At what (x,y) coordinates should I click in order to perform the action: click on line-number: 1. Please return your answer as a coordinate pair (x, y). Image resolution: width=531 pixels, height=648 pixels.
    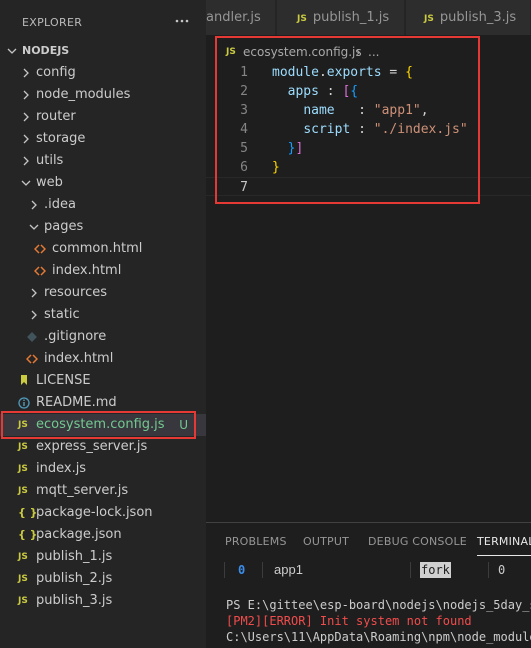
    Looking at the image, I should click on (244, 72).